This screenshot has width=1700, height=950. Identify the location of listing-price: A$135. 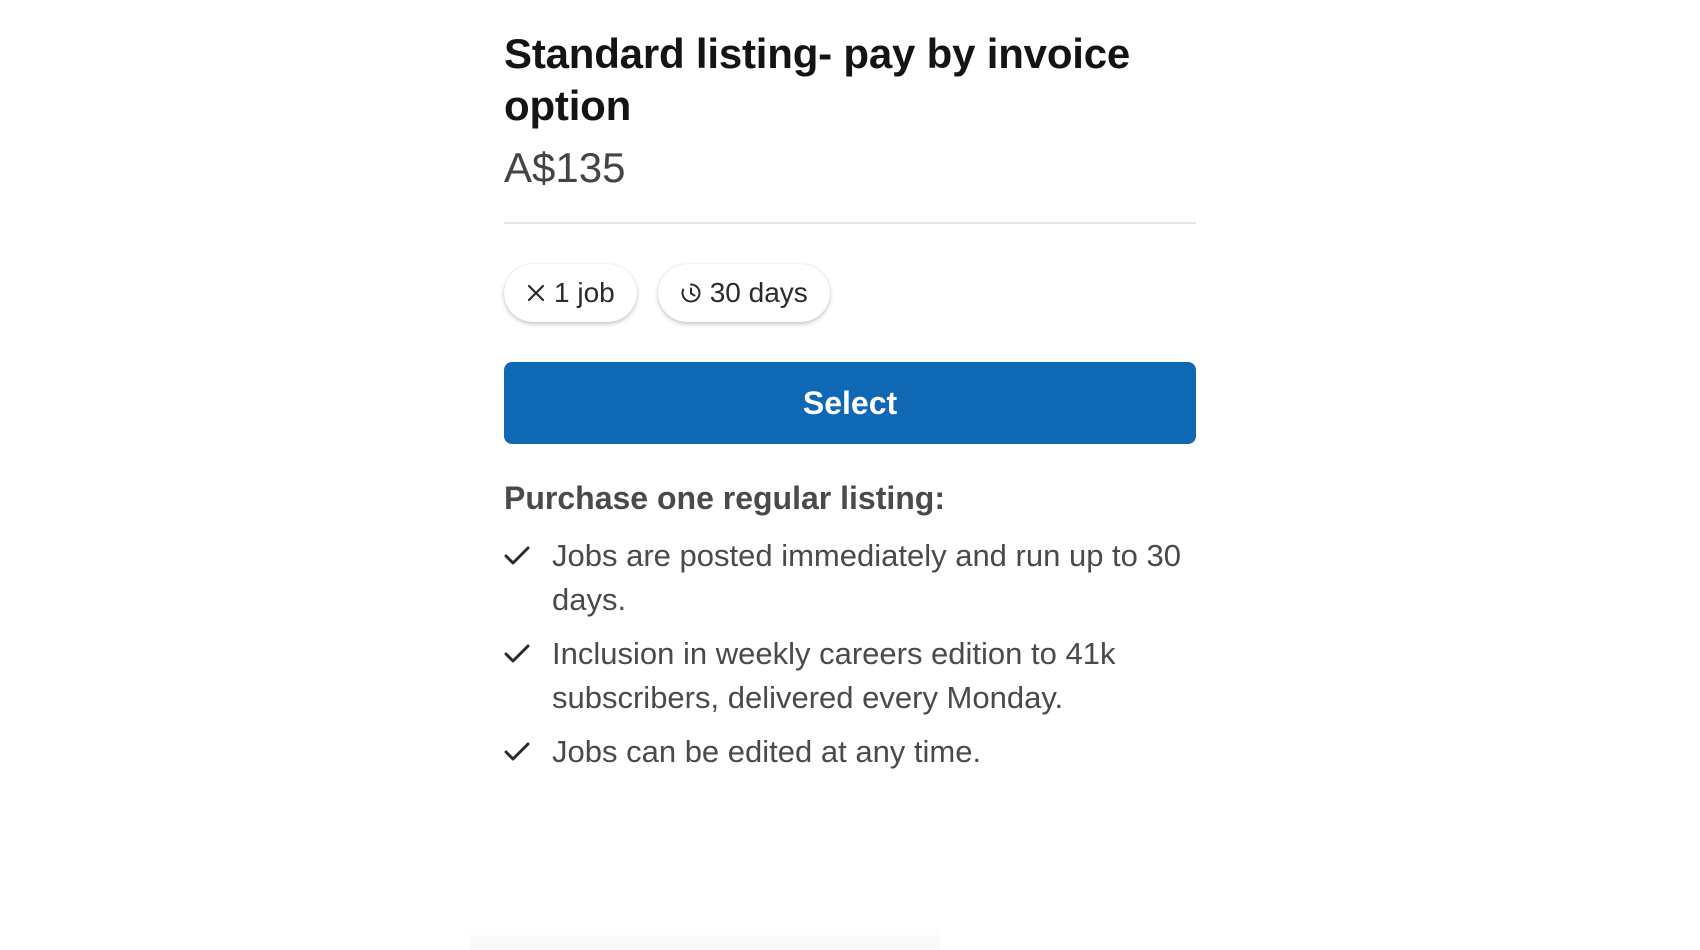
(565, 167).